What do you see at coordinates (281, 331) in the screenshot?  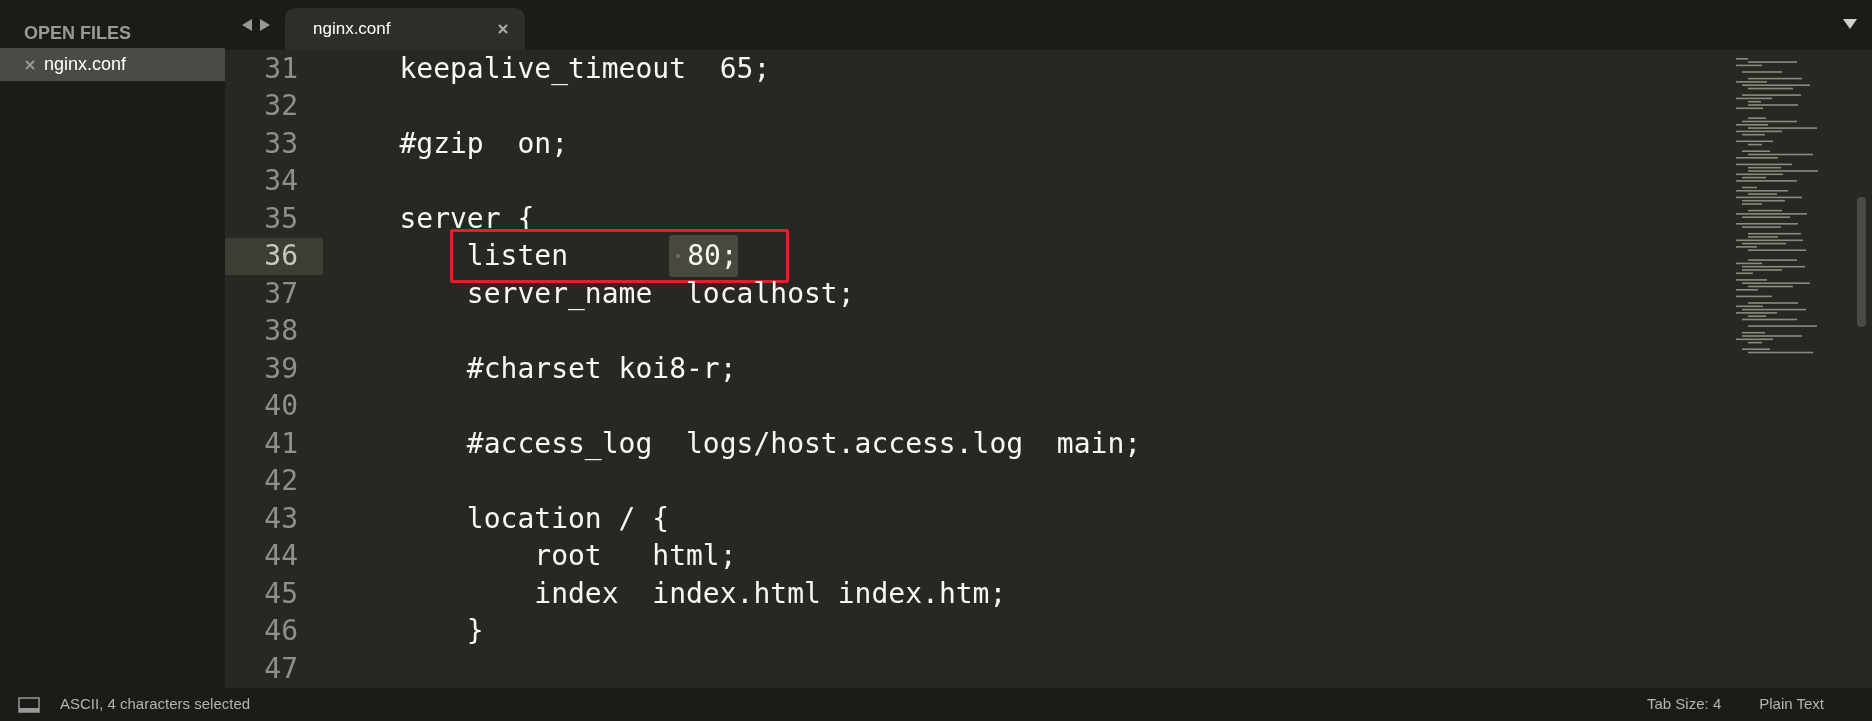 I see `line-number: 38` at bounding box center [281, 331].